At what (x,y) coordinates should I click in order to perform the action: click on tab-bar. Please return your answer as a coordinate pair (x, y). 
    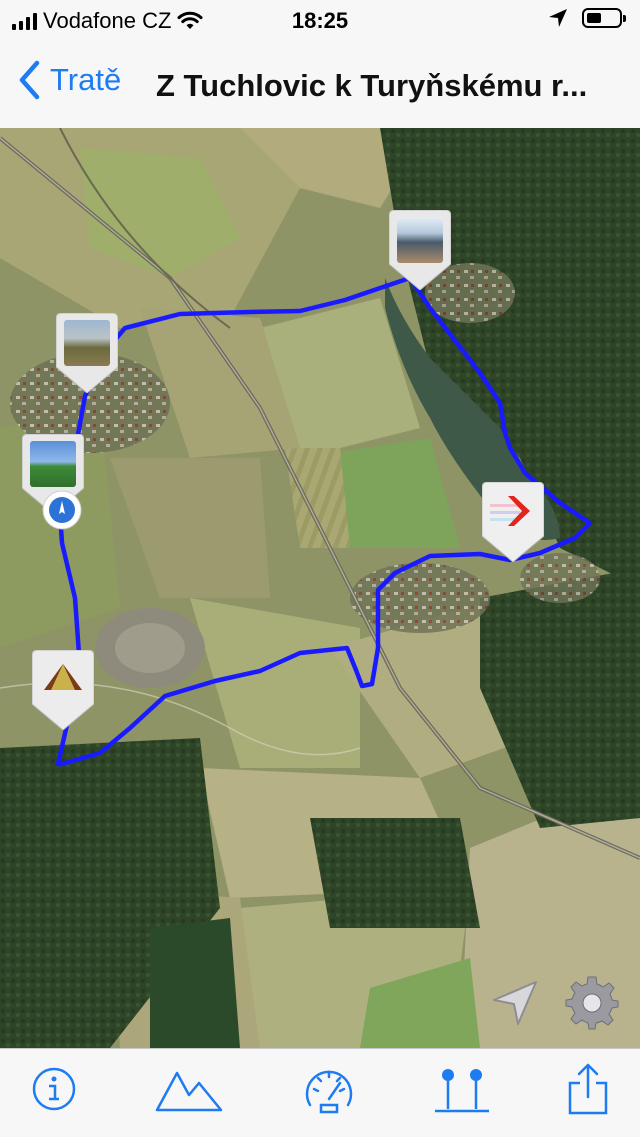
    Looking at the image, I should click on (320, 1092).